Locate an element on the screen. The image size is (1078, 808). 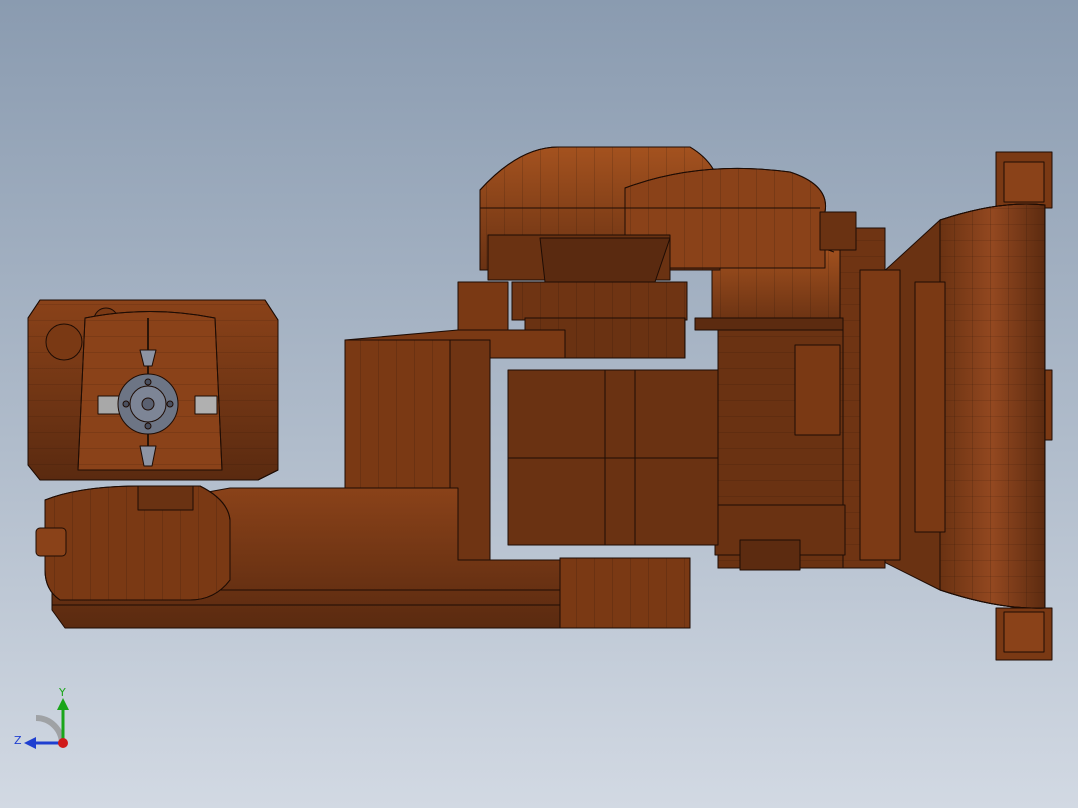
base-flange is located at coordinates (966, 406).